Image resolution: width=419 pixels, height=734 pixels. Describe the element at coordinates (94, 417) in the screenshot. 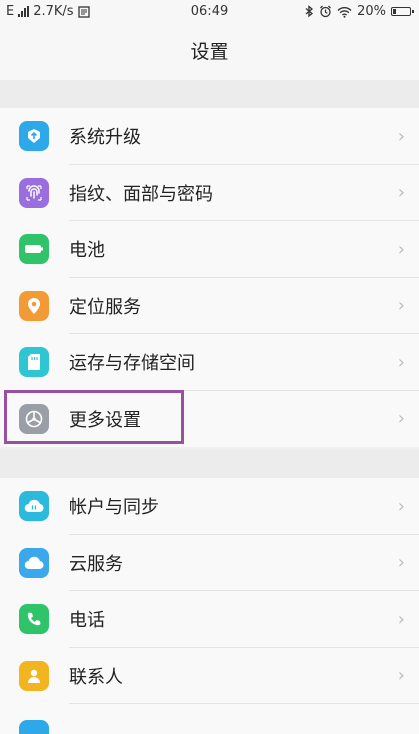

I see `highlight-box` at that location.